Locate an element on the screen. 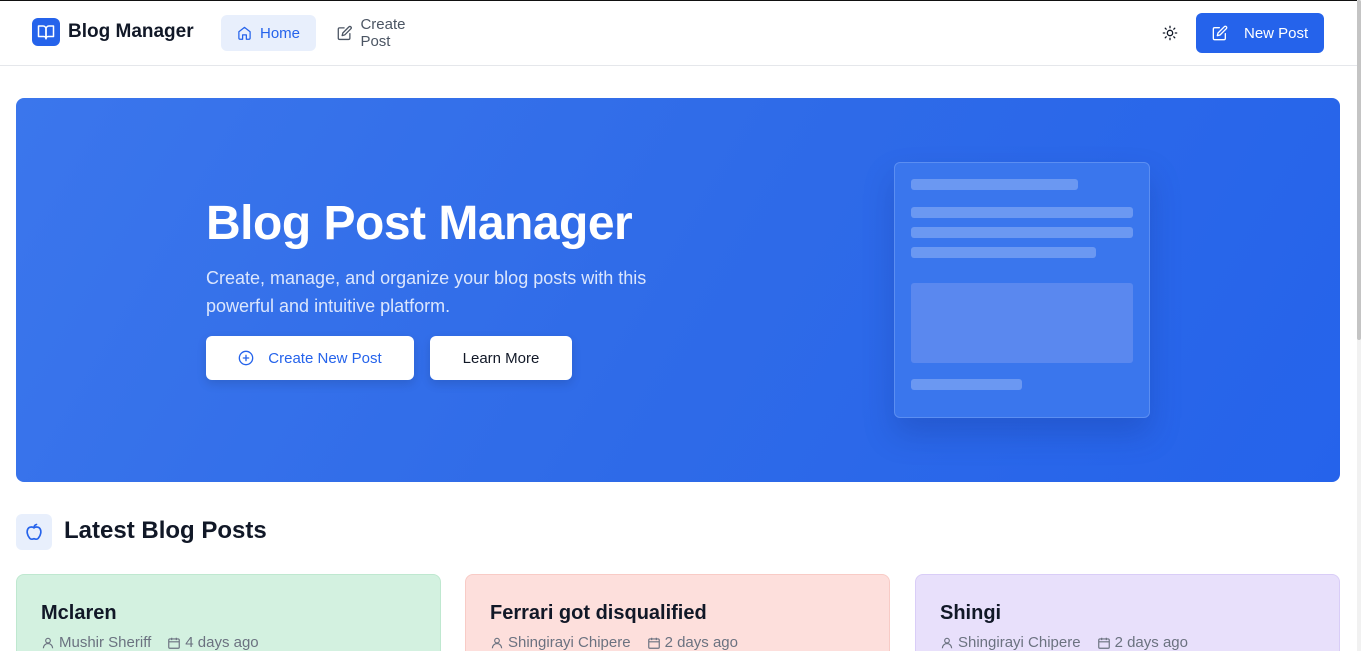  learn-more-label: Learn More is located at coordinates (501, 358).